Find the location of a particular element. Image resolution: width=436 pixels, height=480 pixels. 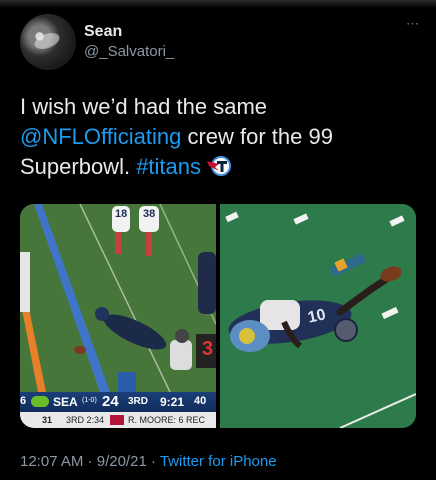

tweet-footer: 12:07 AM · 9/20/21 · Twitter for iPhone is located at coordinates (148, 461).